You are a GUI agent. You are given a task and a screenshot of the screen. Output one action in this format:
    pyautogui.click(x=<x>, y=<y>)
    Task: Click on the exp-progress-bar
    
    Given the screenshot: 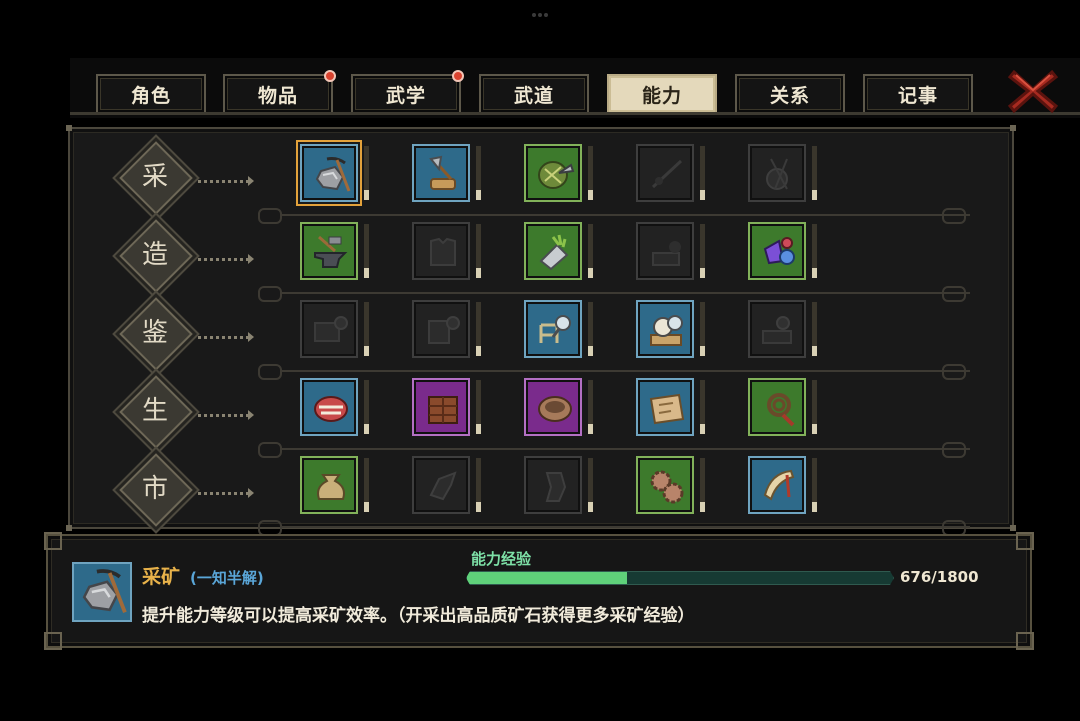 What is the action you would take?
    pyautogui.click(x=680, y=578)
    